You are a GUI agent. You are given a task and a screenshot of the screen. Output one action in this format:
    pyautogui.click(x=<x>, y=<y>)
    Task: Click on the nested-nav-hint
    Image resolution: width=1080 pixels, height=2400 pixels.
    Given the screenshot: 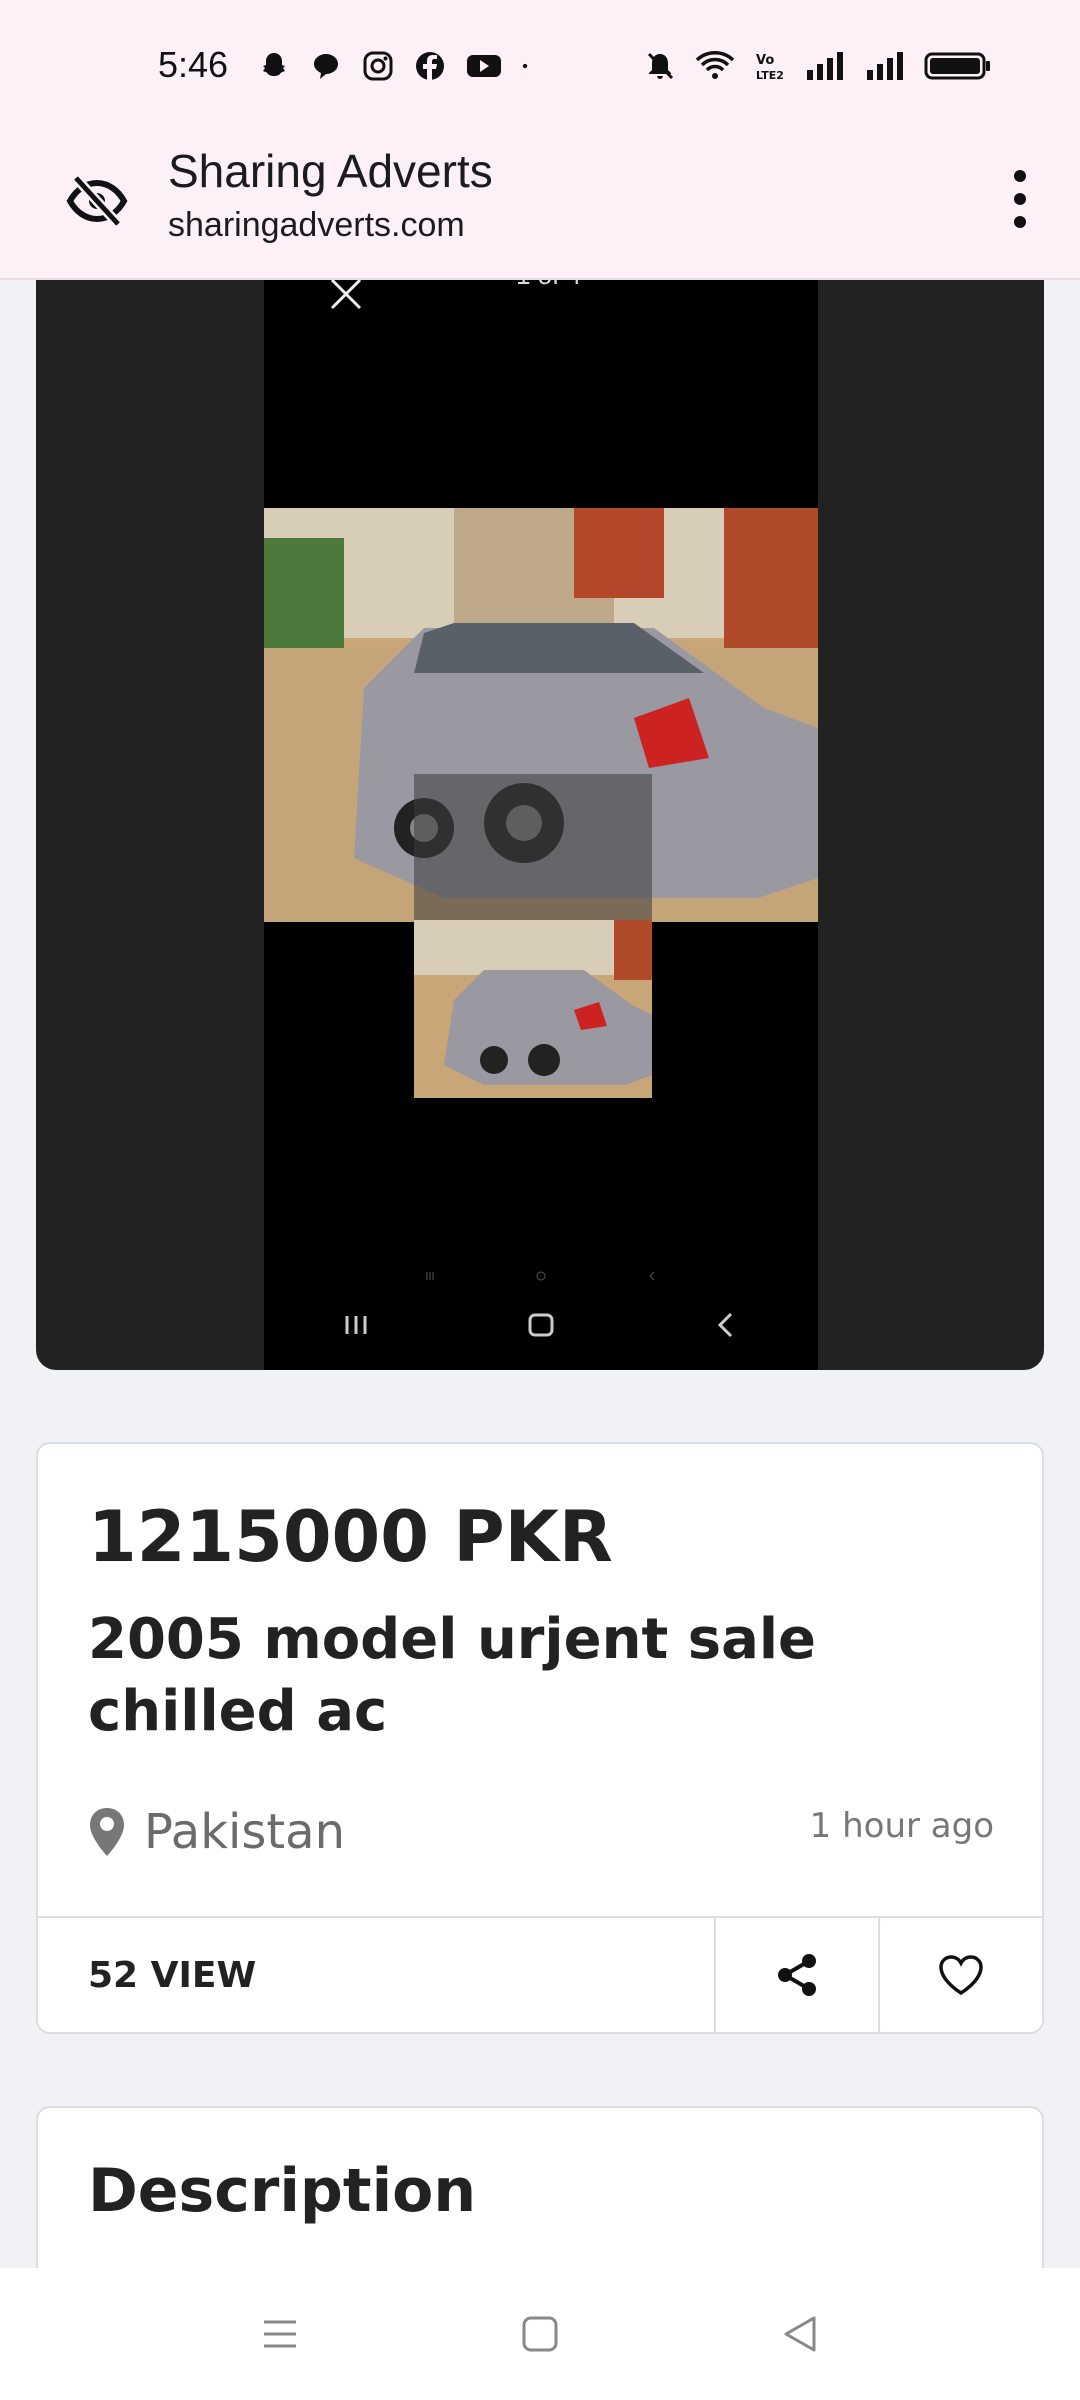 What is the action you would take?
    pyautogui.click(x=541, y=1276)
    